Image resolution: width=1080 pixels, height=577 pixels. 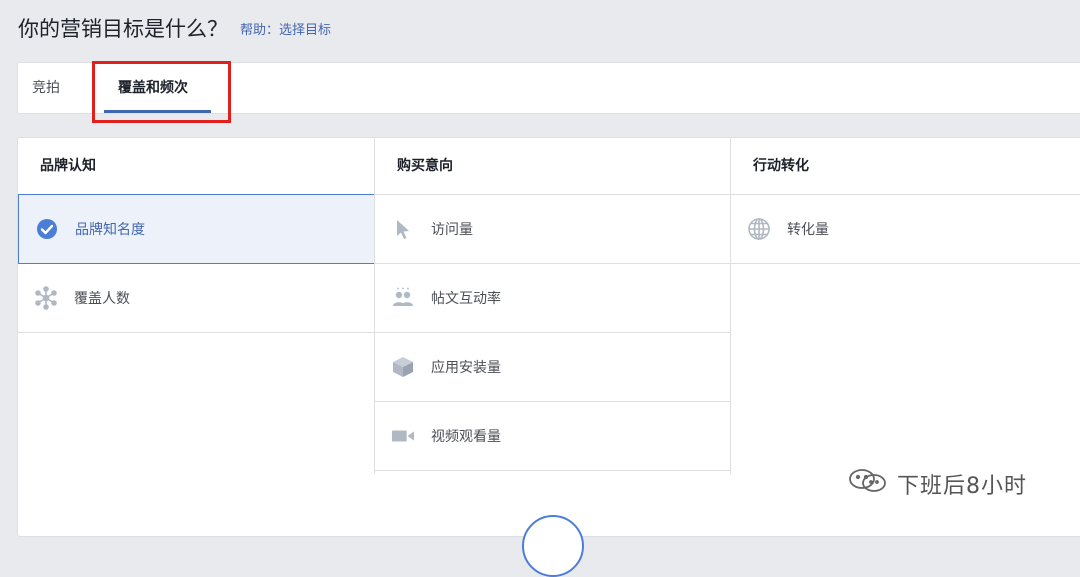 What do you see at coordinates (452, 230) in the screenshot?
I see `objective-label: 访问量` at bounding box center [452, 230].